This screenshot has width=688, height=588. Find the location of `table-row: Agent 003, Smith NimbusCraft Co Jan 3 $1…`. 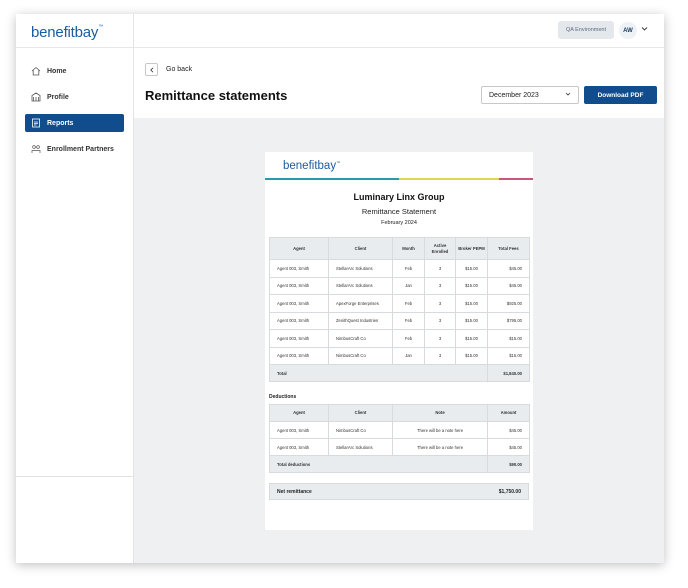

table-row: Agent 003, Smith NimbusCraft Co Jan 3 $1… is located at coordinates (399, 355).